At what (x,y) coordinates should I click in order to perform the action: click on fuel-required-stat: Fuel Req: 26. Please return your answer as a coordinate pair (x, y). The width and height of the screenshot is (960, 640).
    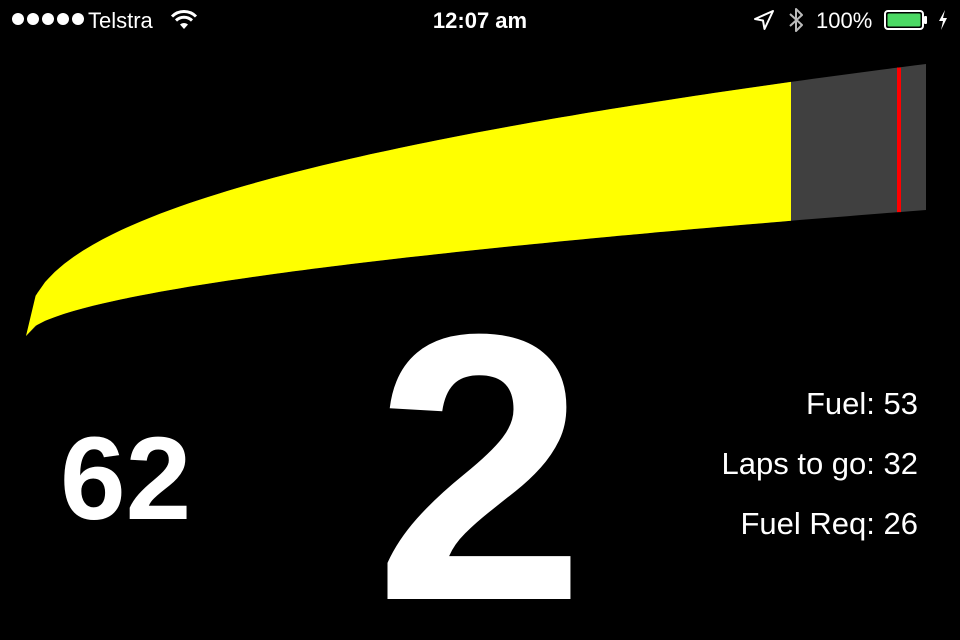
    Looking at the image, I should click on (829, 523).